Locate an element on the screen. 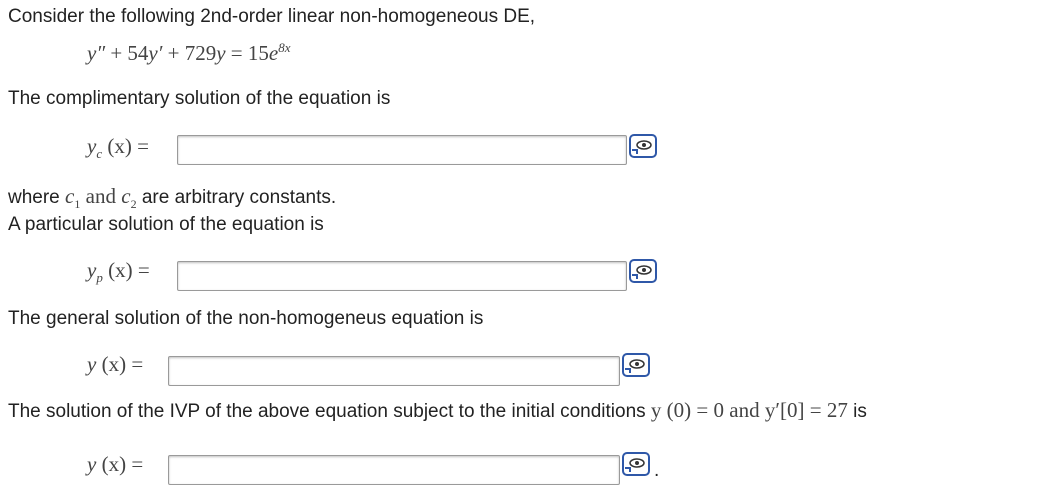  general-answer-input is located at coordinates (394, 371).